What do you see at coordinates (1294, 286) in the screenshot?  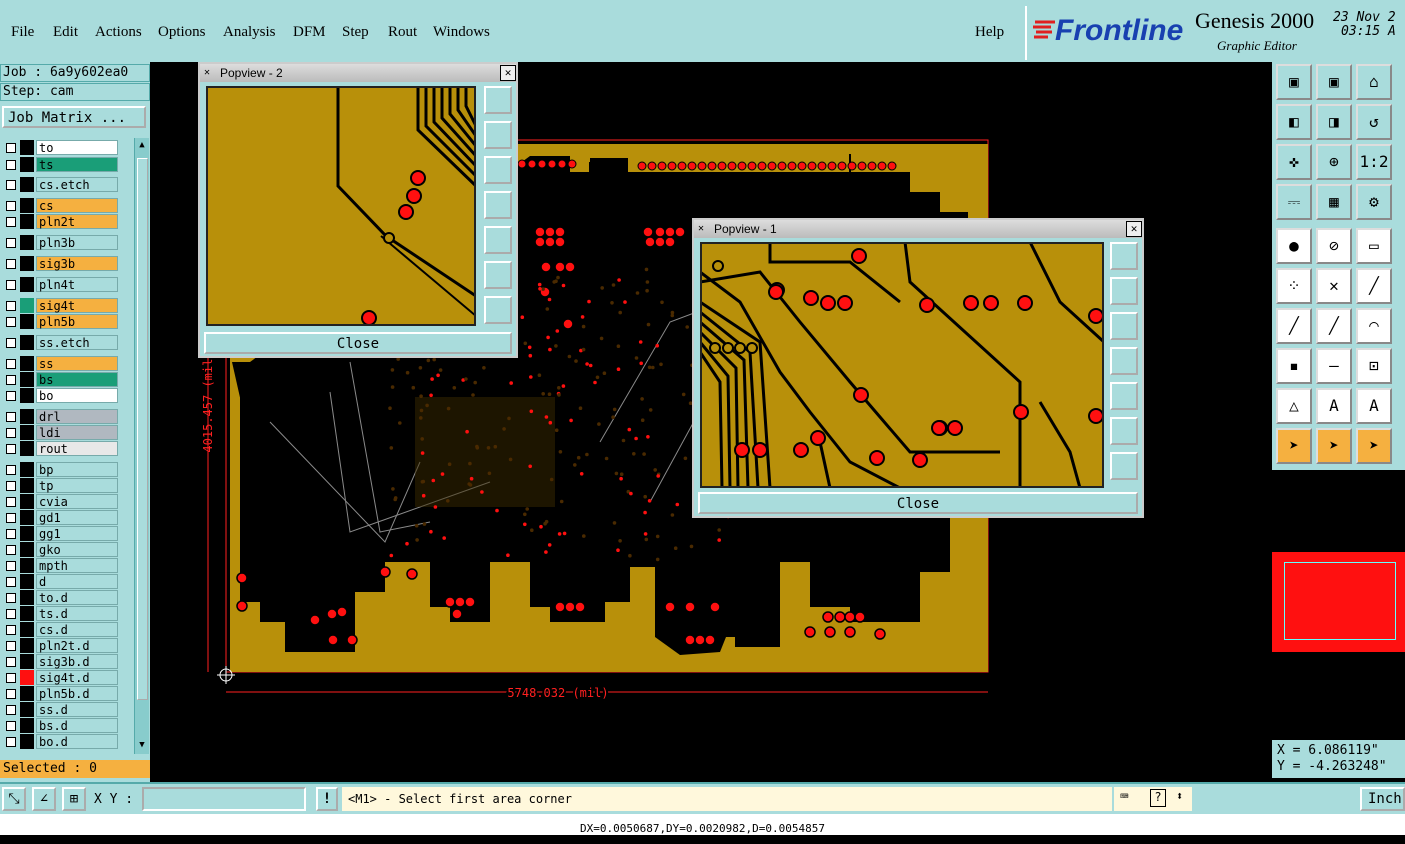 I see `pad-icon: ⁘` at bounding box center [1294, 286].